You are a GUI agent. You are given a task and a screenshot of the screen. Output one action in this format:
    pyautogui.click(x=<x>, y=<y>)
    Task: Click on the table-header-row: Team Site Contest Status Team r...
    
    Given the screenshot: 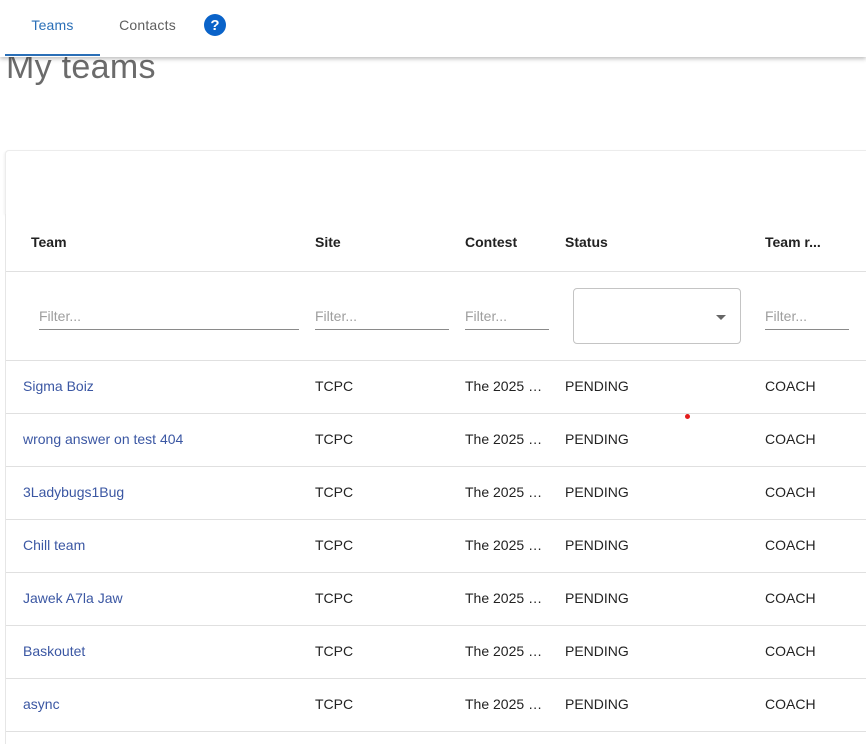 What is the action you would take?
    pyautogui.click(x=436, y=243)
    